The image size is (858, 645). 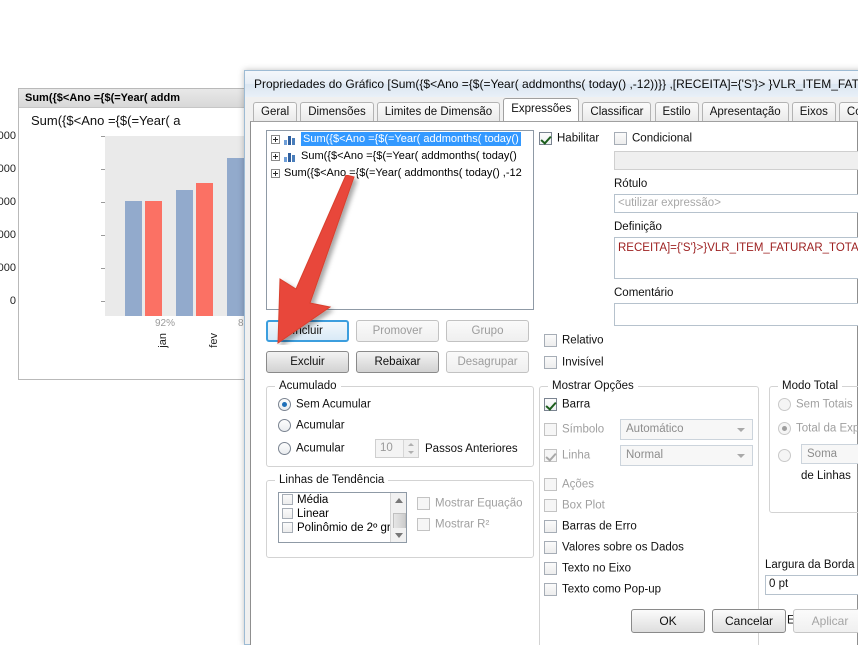 What do you see at coordinates (140, 98) in the screenshot?
I see `chart-window-caption: Sum({$<Ano ={$(=Year( addm` at bounding box center [140, 98].